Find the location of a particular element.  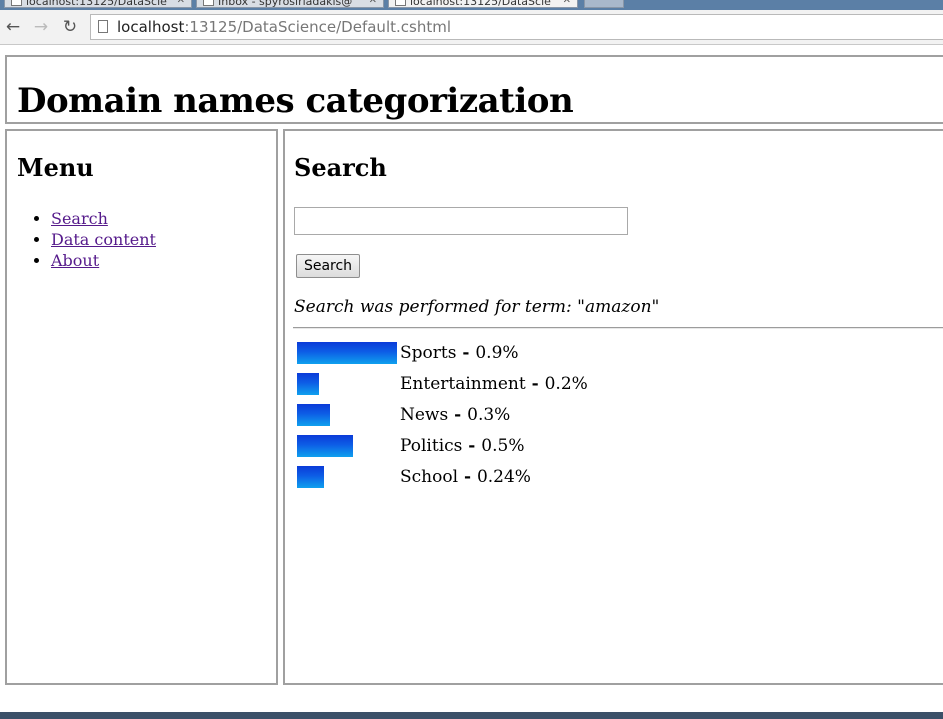

category-name: News is located at coordinates (424, 415).